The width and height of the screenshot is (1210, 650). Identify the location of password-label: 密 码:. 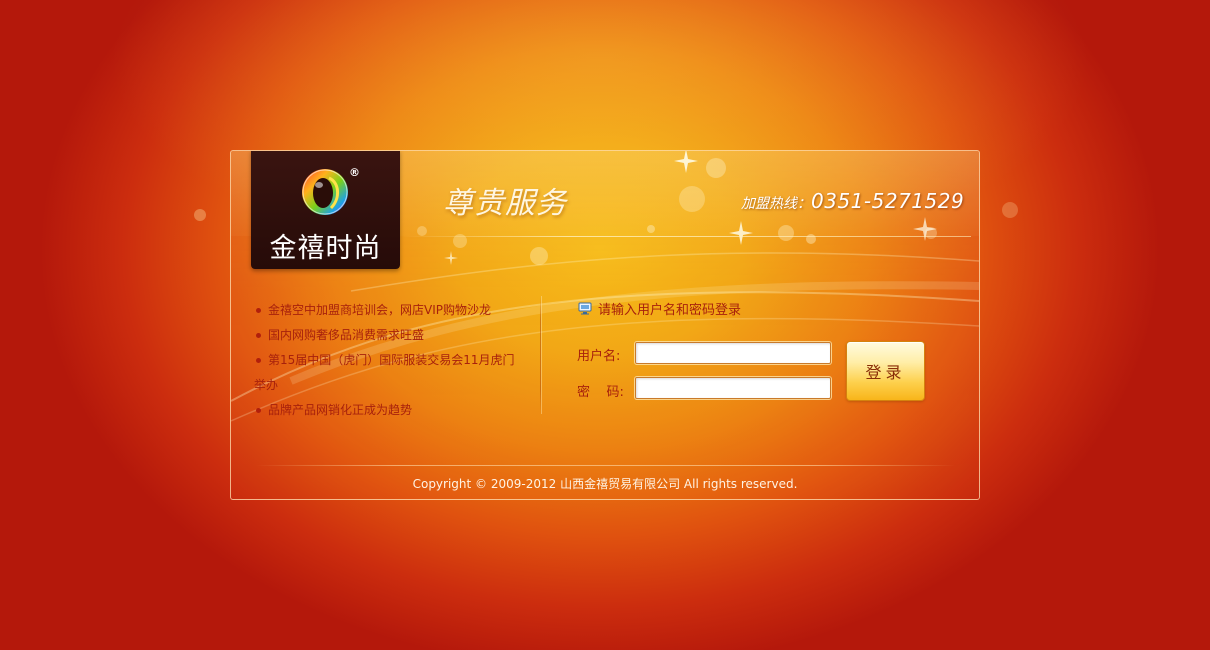
(600, 392).